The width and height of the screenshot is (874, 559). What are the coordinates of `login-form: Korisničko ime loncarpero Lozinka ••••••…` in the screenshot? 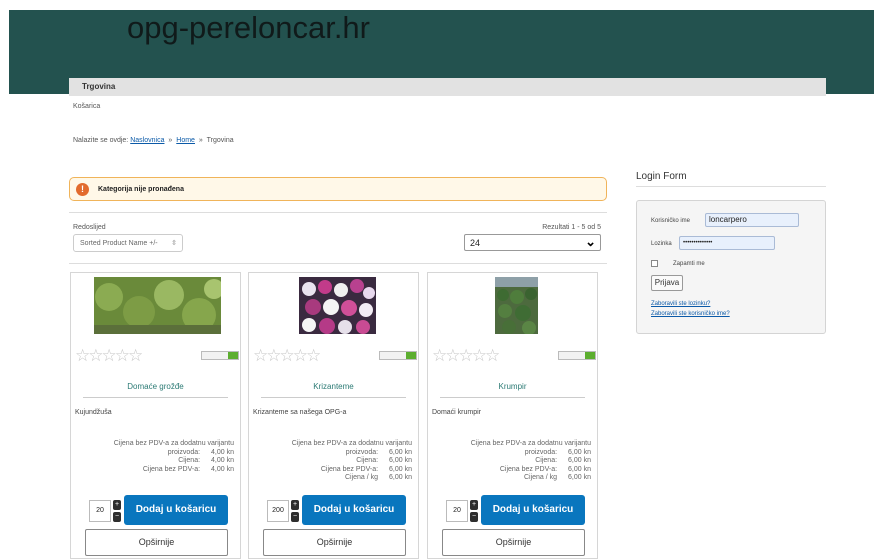 It's located at (731, 267).